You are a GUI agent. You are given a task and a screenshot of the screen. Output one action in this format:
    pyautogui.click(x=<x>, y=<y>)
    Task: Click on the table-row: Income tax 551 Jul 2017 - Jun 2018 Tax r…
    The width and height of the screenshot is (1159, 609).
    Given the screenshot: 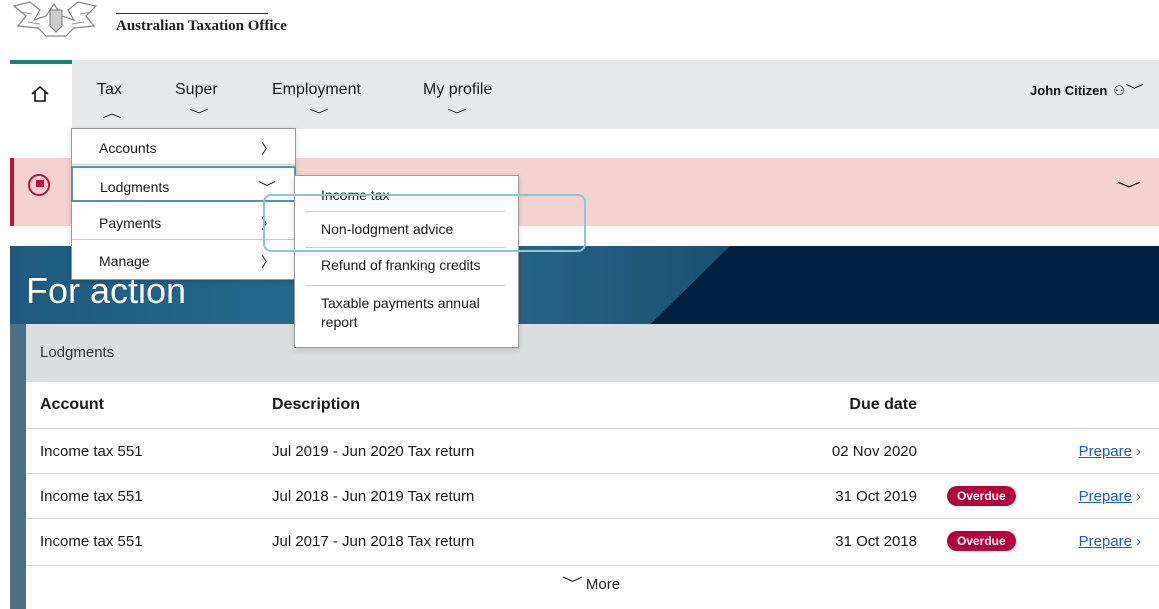 What is the action you would take?
    pyautogui.click(x=592, y=541)
    